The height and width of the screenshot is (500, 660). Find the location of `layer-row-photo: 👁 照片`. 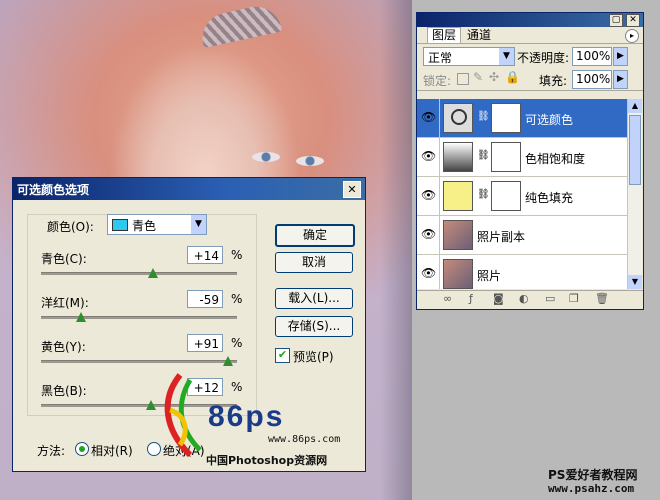

layer-row-photo: 👁 照片 is located at coordinates (522, 272).